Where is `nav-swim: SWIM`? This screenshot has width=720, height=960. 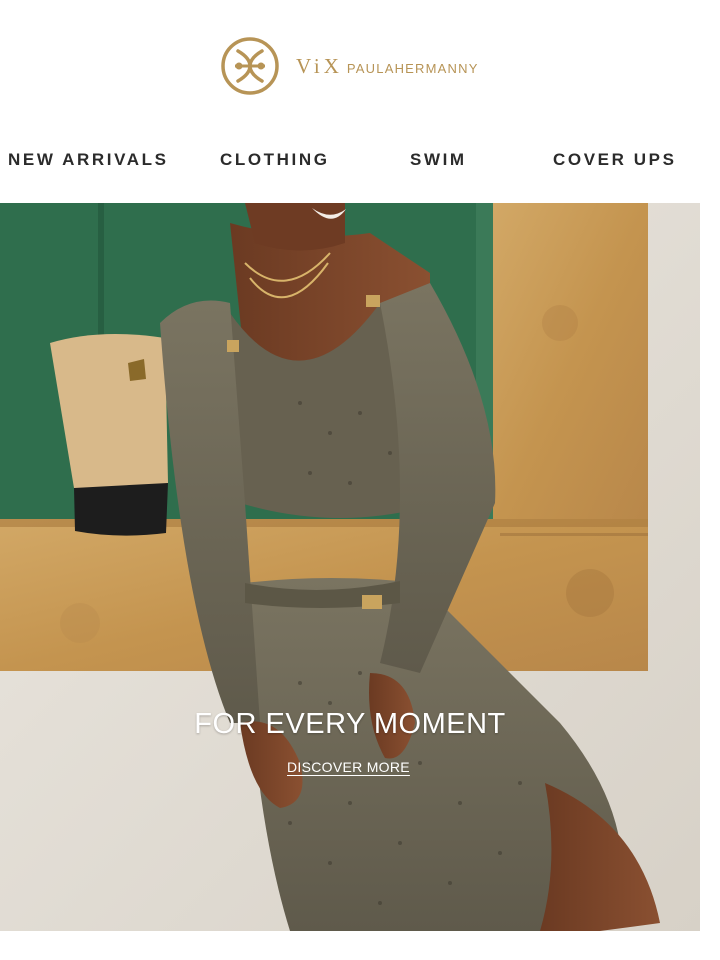
nav-swim: SWIM is located at coordinates (438, 160).